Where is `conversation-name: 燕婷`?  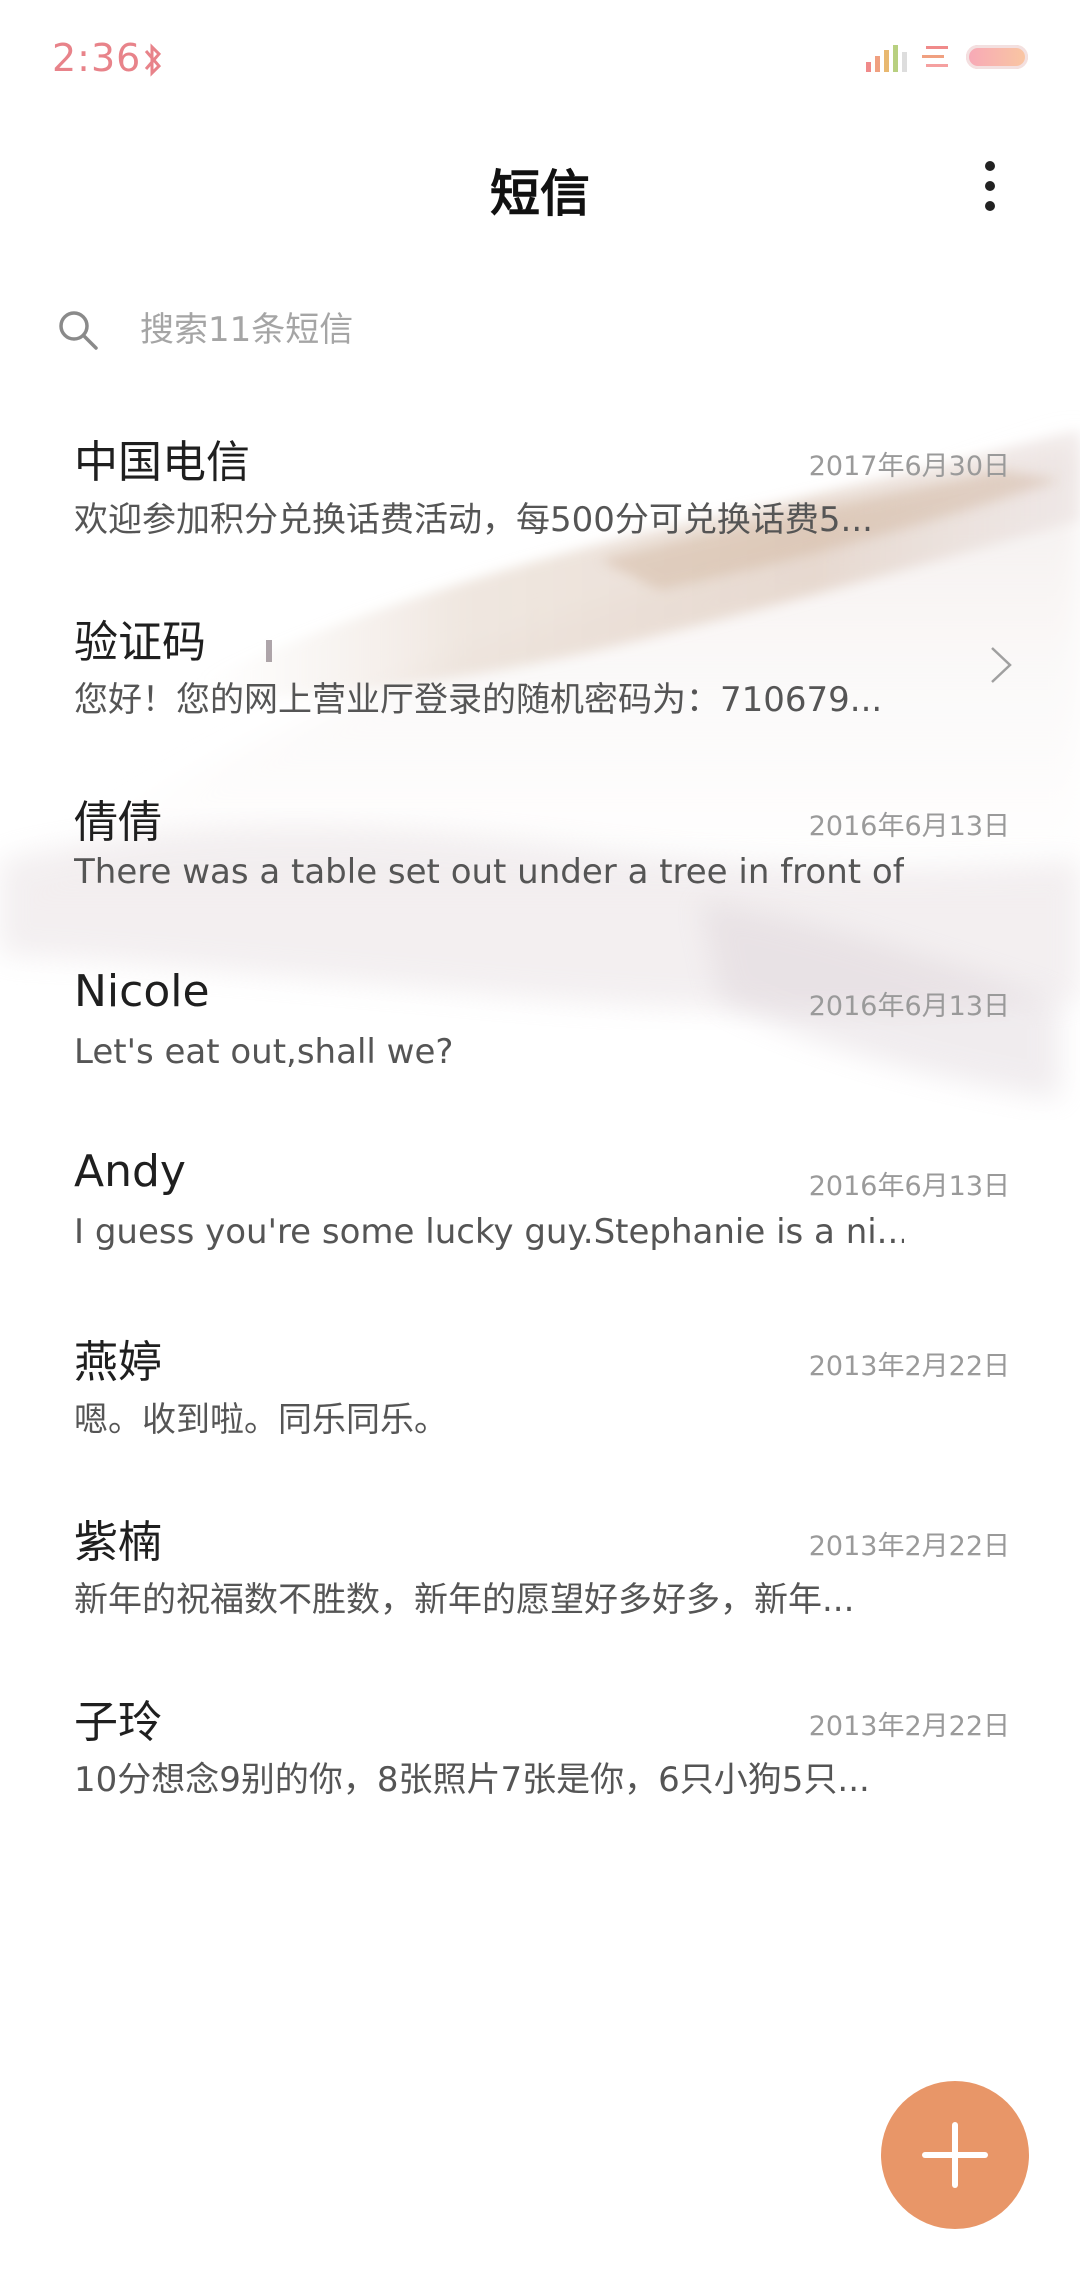
conversation-name: 燕婷 is located at coordinates (118, 1362).